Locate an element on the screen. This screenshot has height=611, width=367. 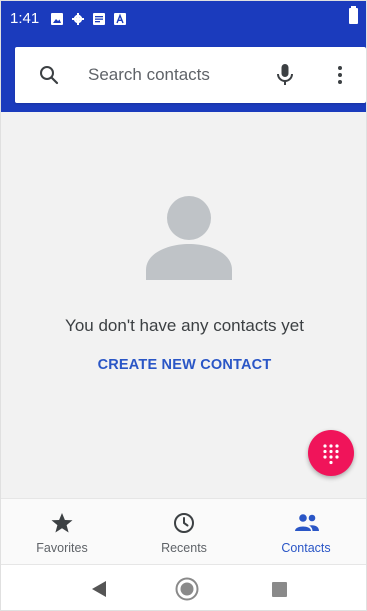
empty-message: You don't have any contacts yet is located at coordinates (184, 325).